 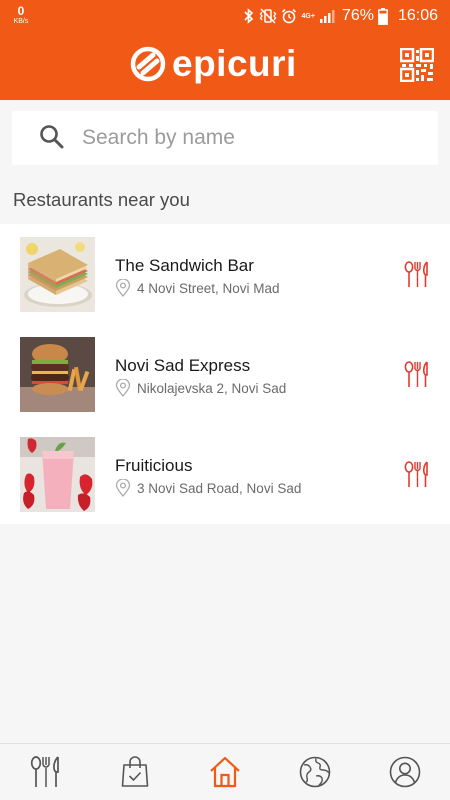 I want to click on qr-code-icon, so click(x=417, y=65).